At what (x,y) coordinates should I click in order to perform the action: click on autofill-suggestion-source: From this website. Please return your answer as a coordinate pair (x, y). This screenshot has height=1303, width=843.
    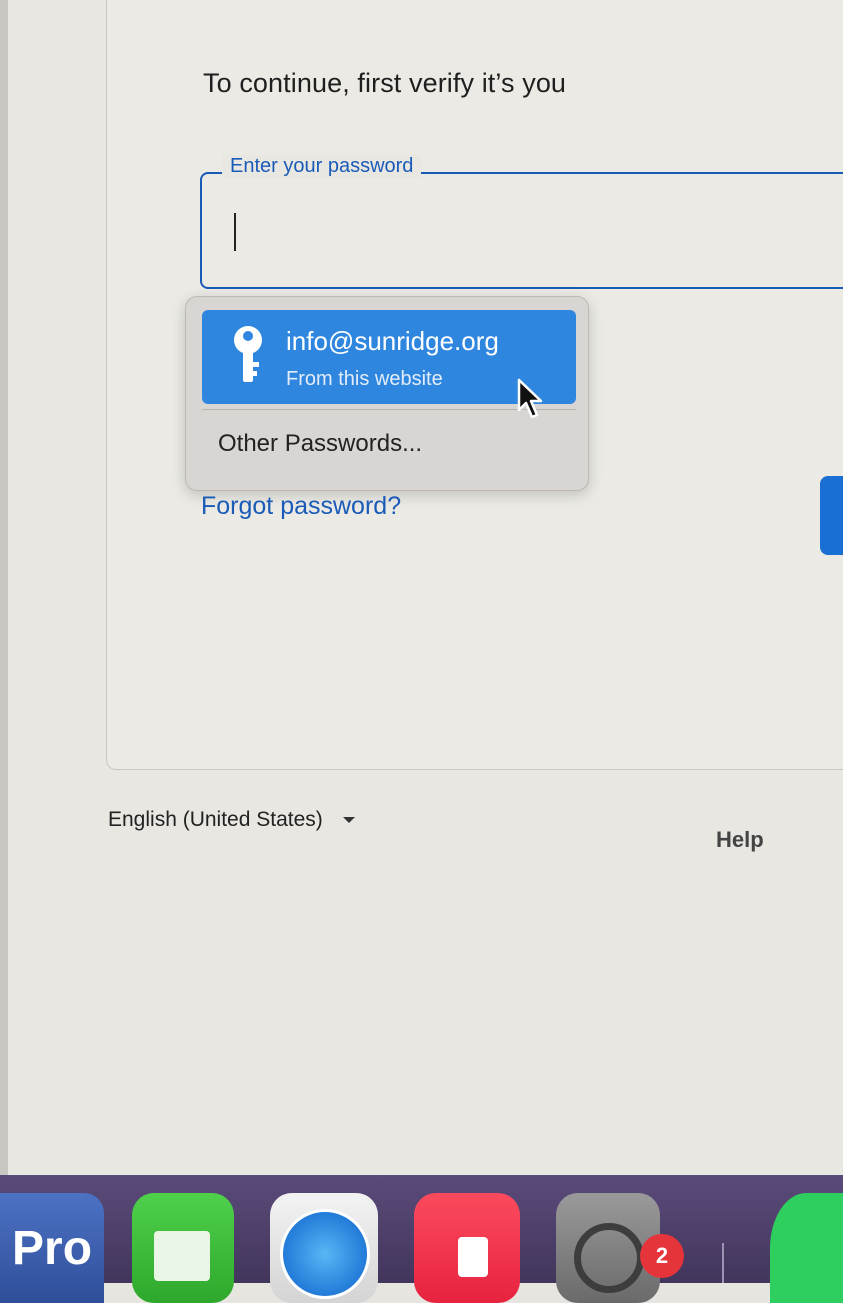
    Looking at the image, I should click on (364, 379).